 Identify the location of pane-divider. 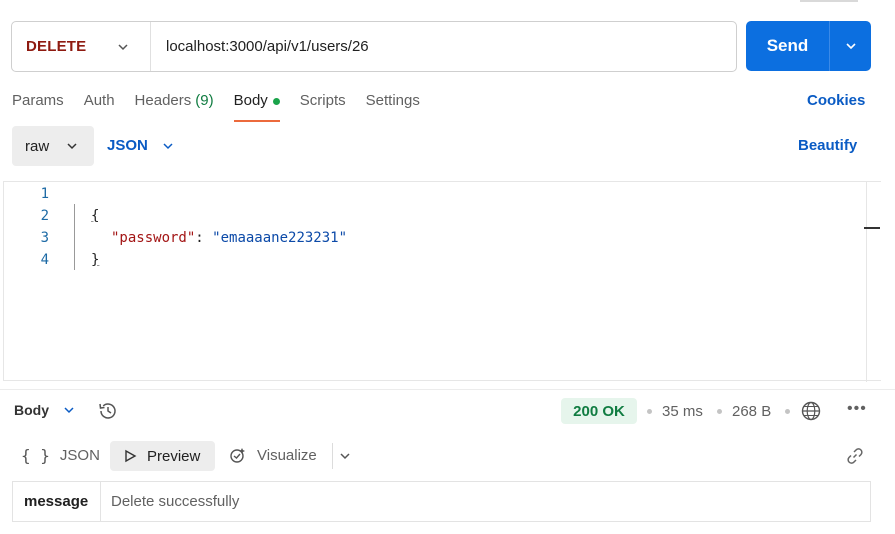
(447, 389).